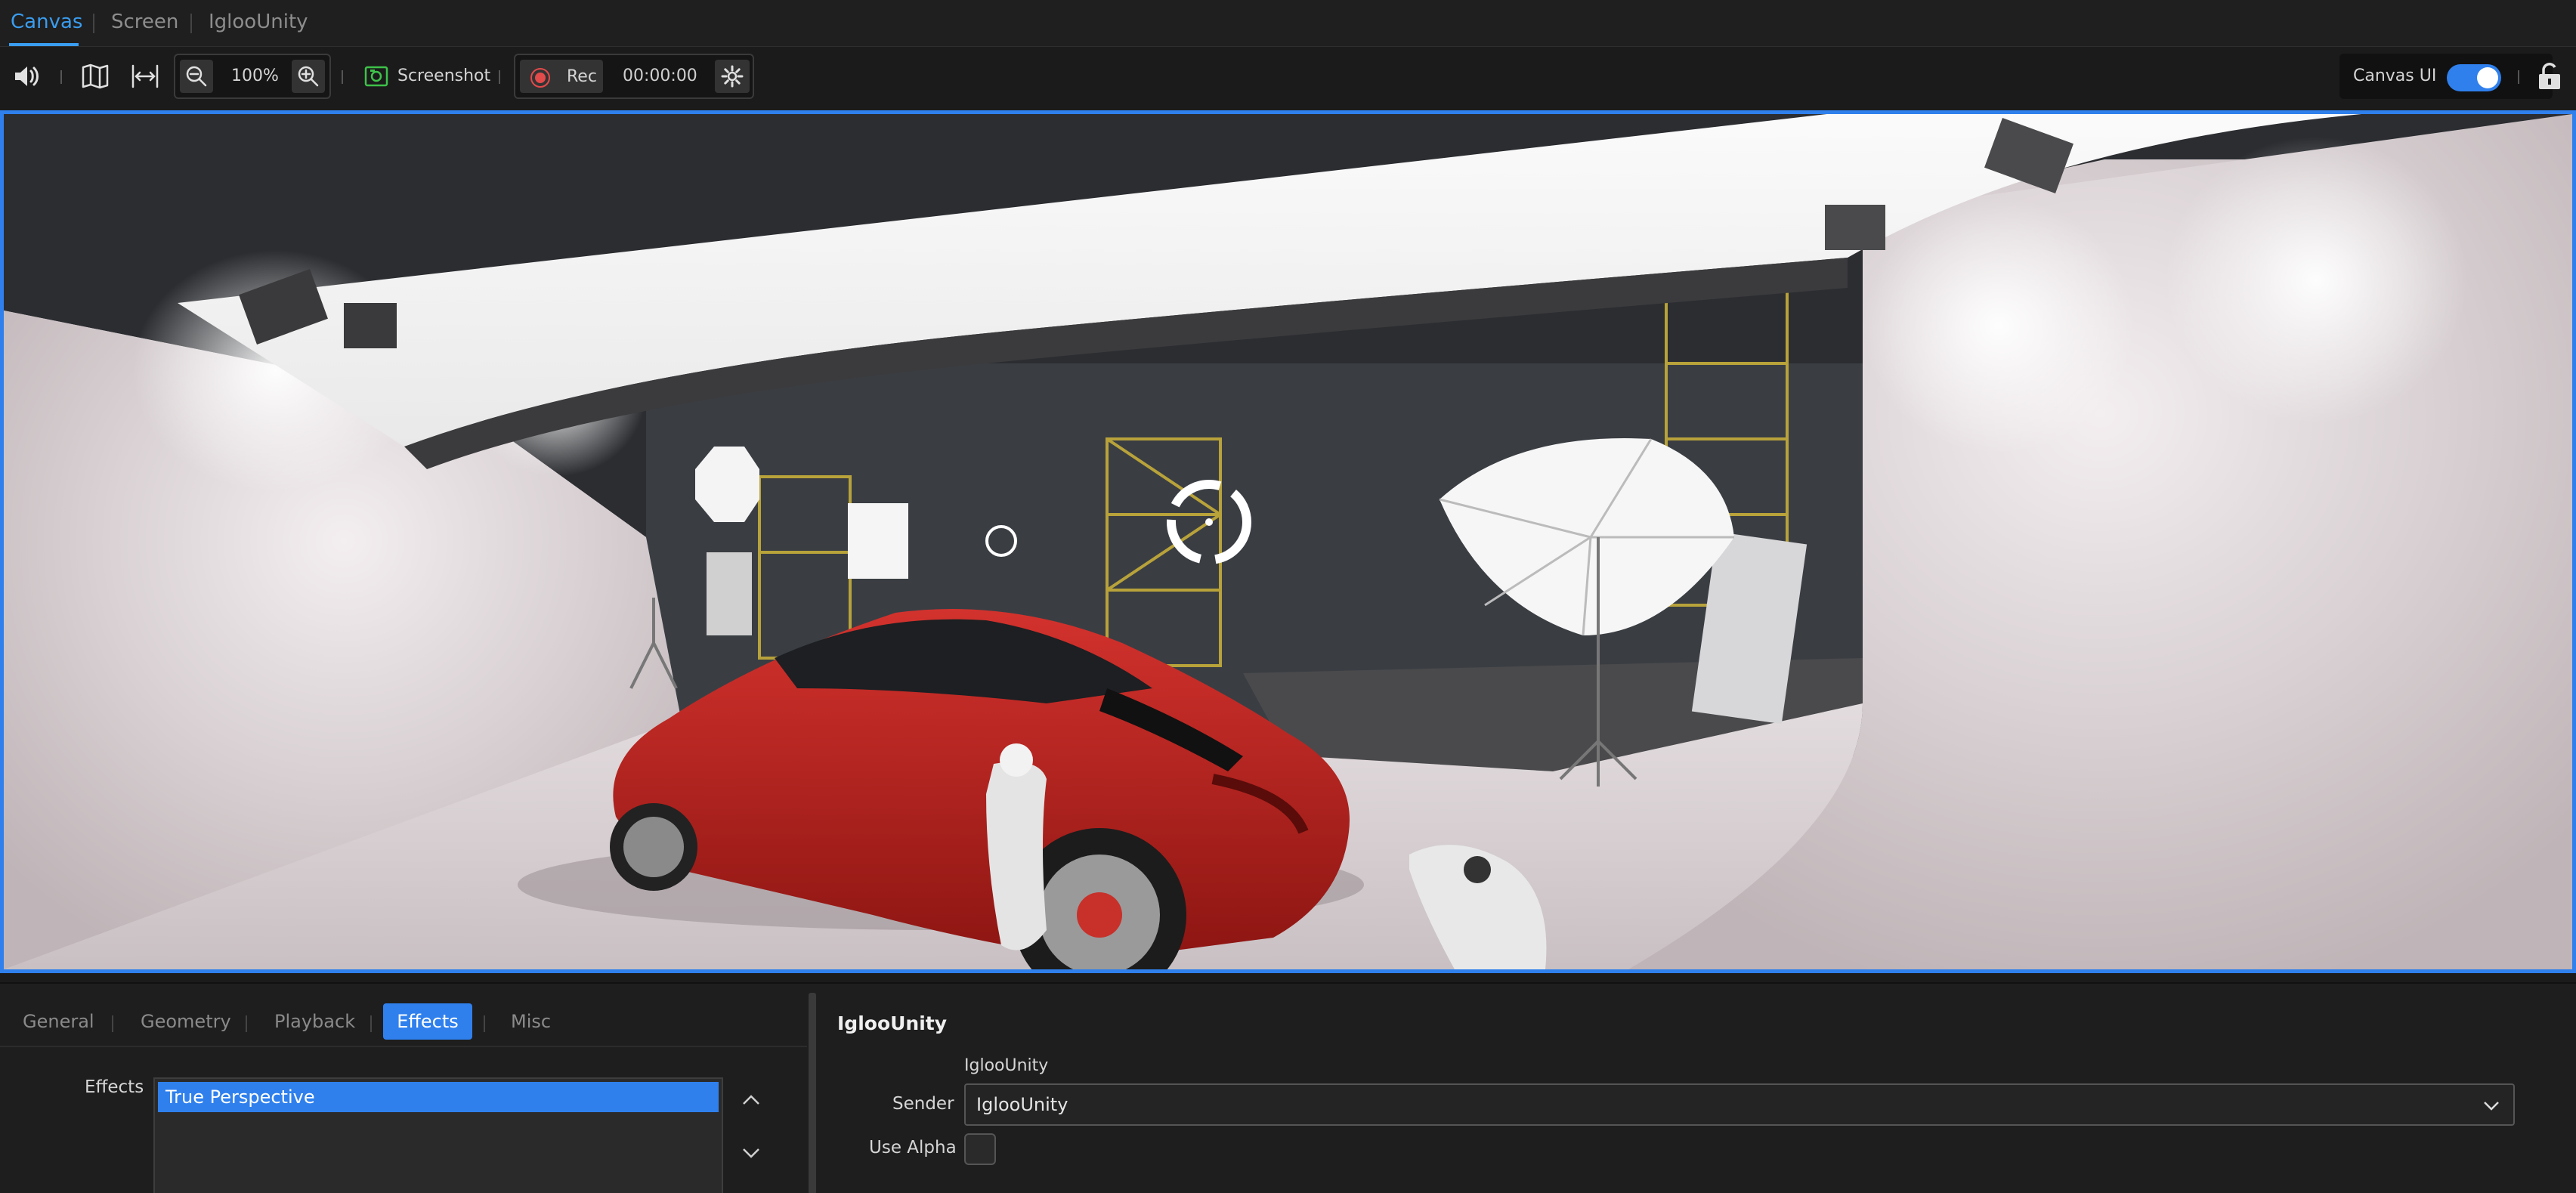 This screenshot has width=2576, height=1193. What do you see at coordinates (438, 1135) in the screenshot?
I see `effects-list: True Perspective` at bounding box center [438, 1135].